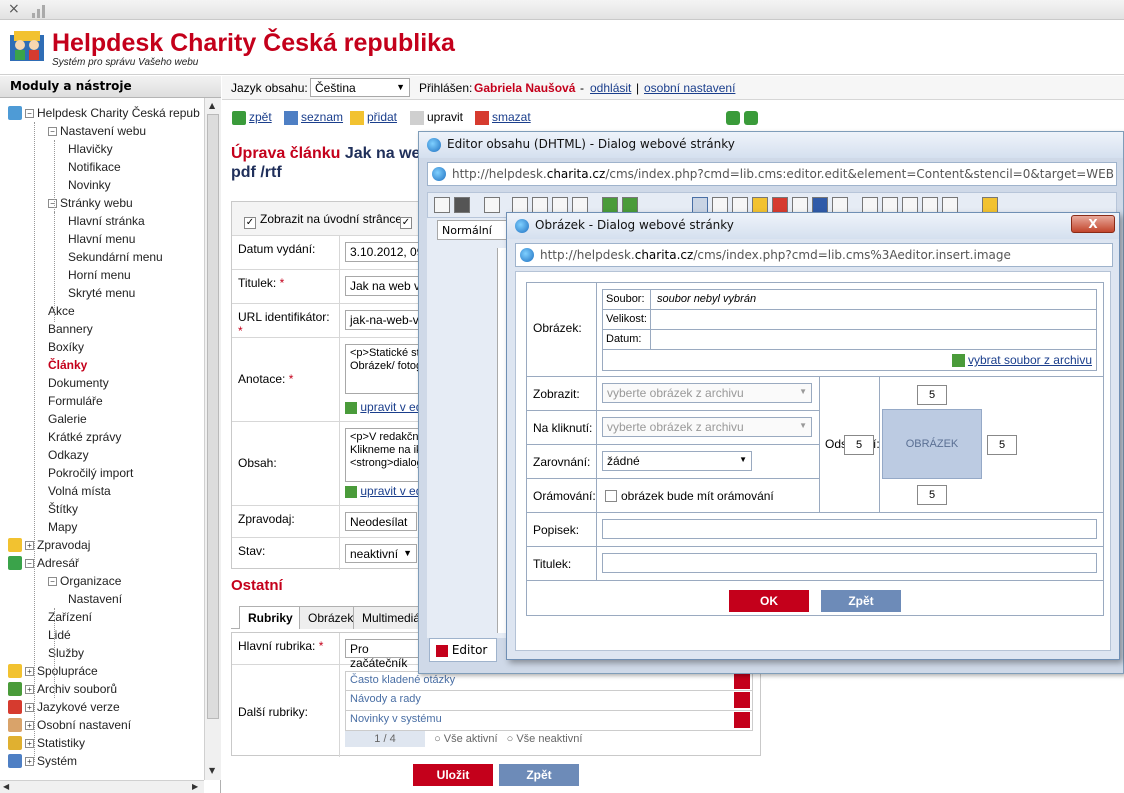  I want to click on save-icon, so click(462, 205).